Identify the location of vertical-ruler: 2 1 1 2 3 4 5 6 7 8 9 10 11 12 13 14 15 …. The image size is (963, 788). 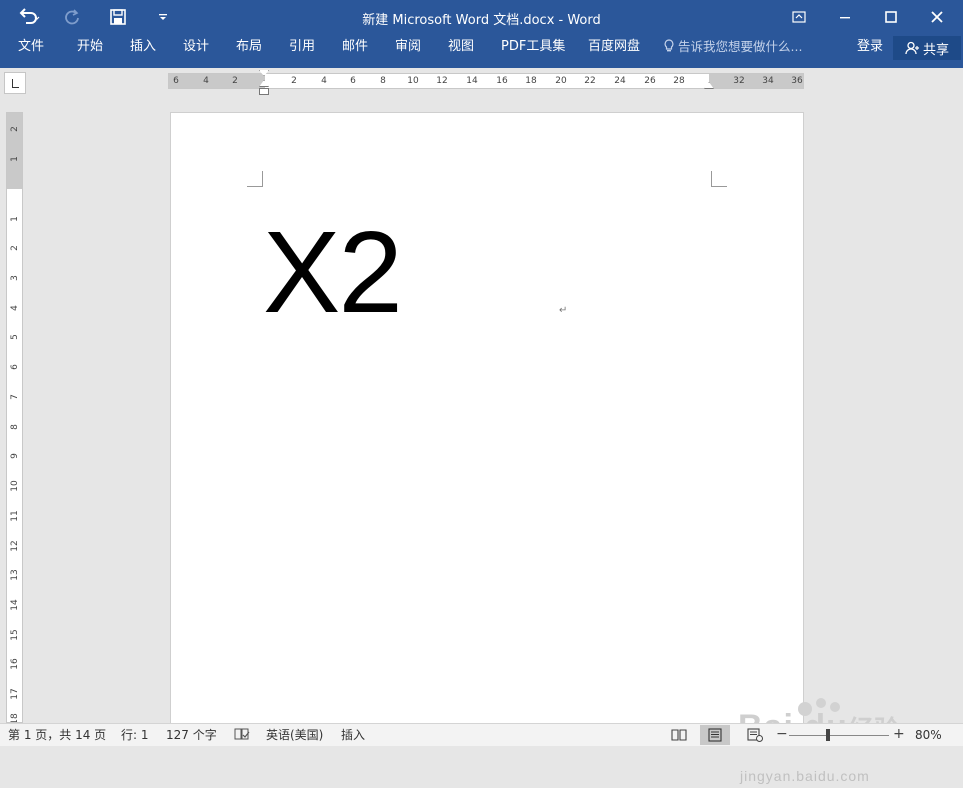
(14, 417).